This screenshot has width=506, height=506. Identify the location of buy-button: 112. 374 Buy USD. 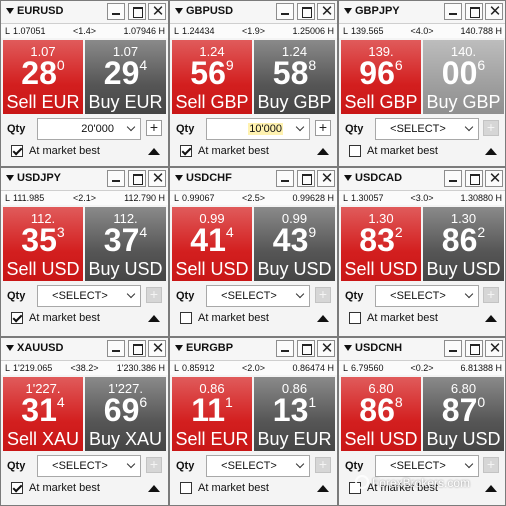
(125, 244).